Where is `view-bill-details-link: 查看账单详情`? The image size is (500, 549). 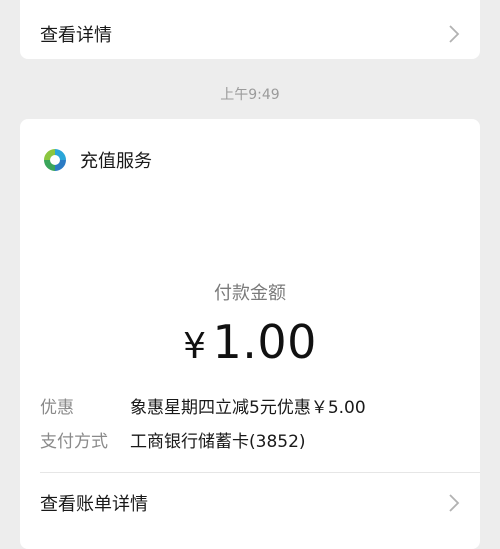
view-bill-details-link: 查看账单详情 is located at coordinates (250, 503).